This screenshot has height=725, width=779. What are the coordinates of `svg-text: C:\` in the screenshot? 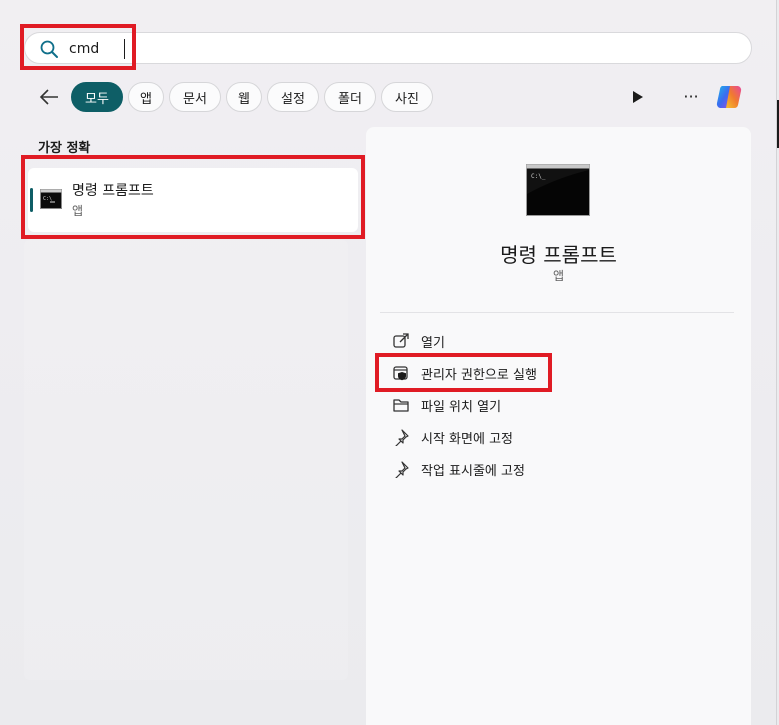 It's located at (47, 199).